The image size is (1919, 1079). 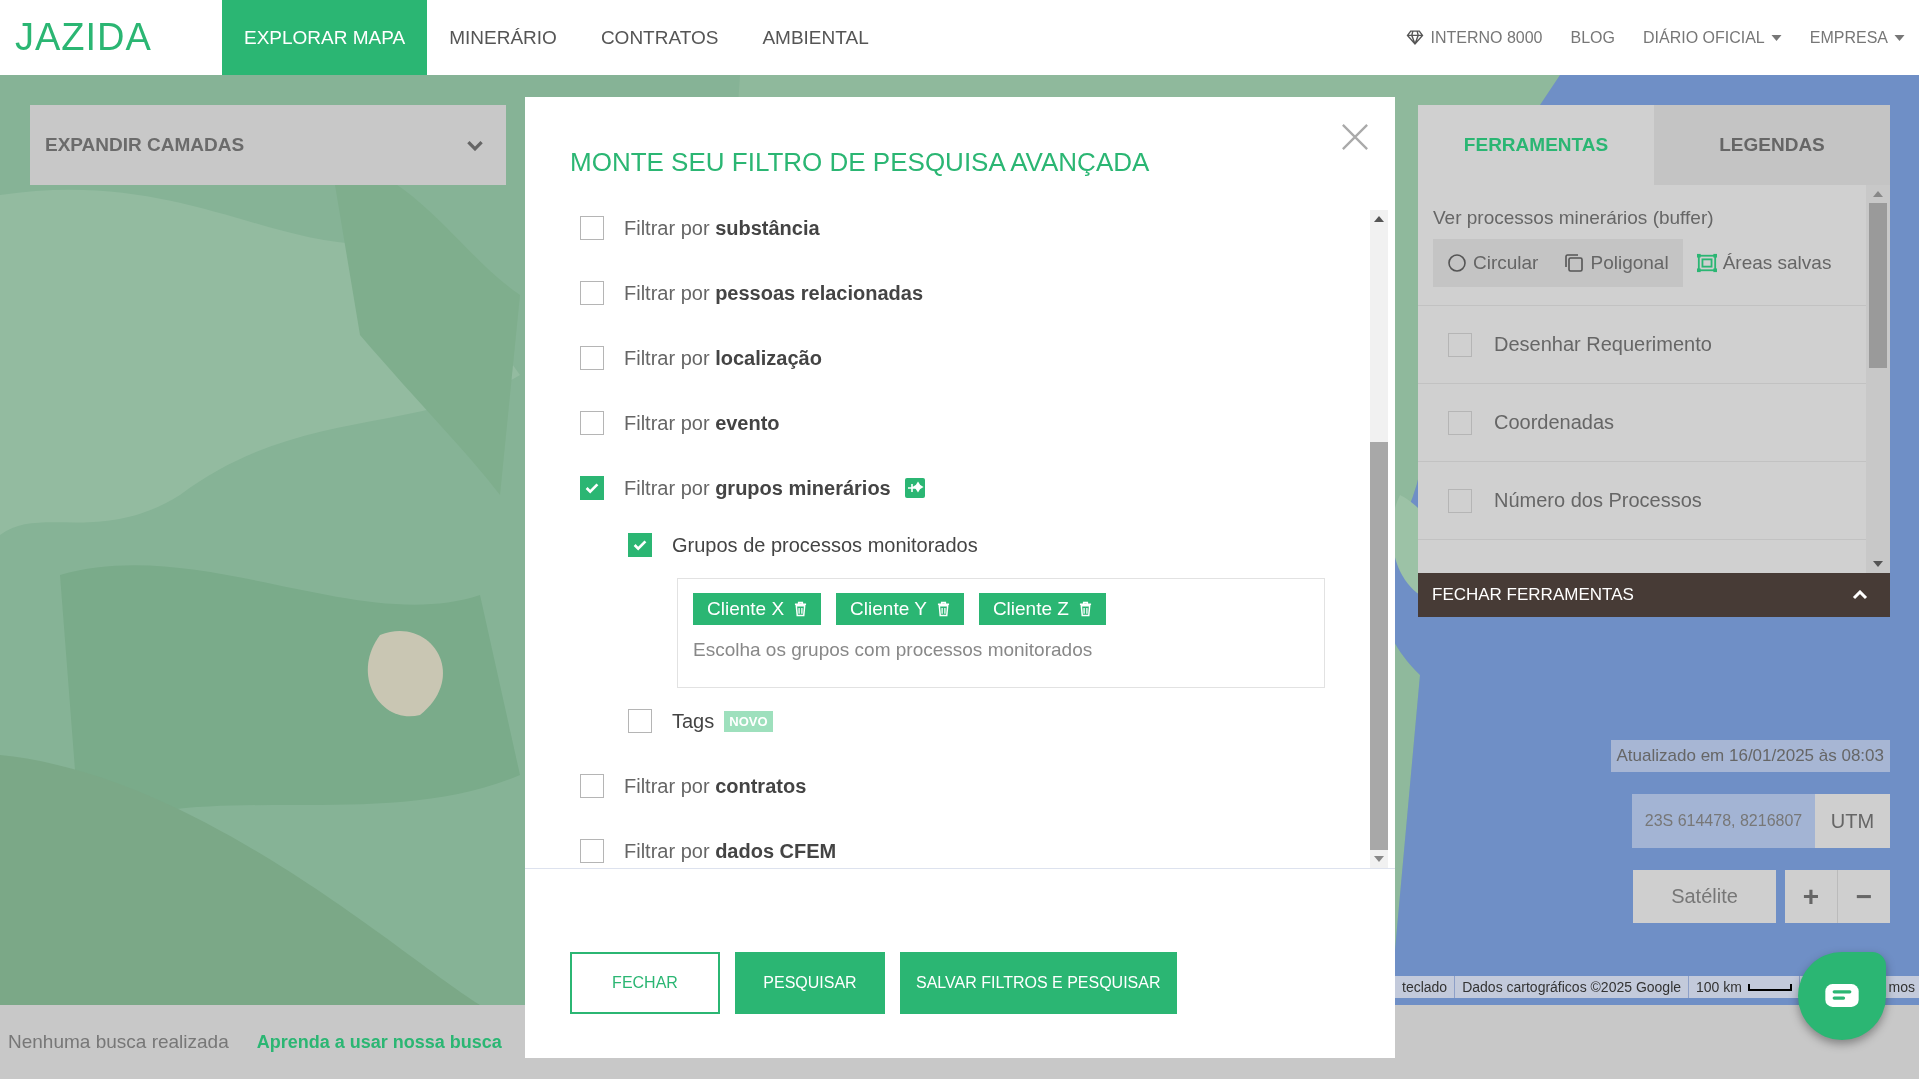 I want to click on option-label: Coordenadas, so click(x=1554, y=422).